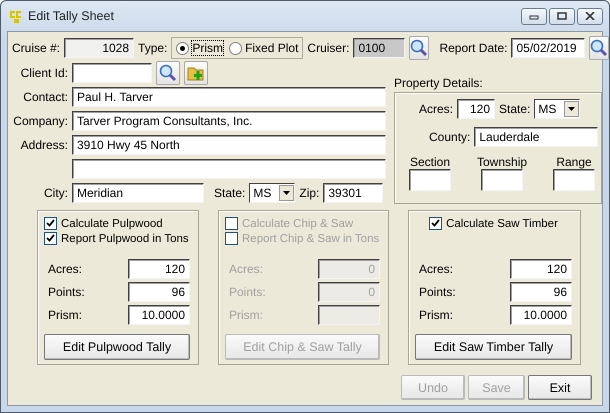 Image resolution: width=610 pixels, height=413 pixels. I want to click on cruiser-field: 0100, so click(379, 48).